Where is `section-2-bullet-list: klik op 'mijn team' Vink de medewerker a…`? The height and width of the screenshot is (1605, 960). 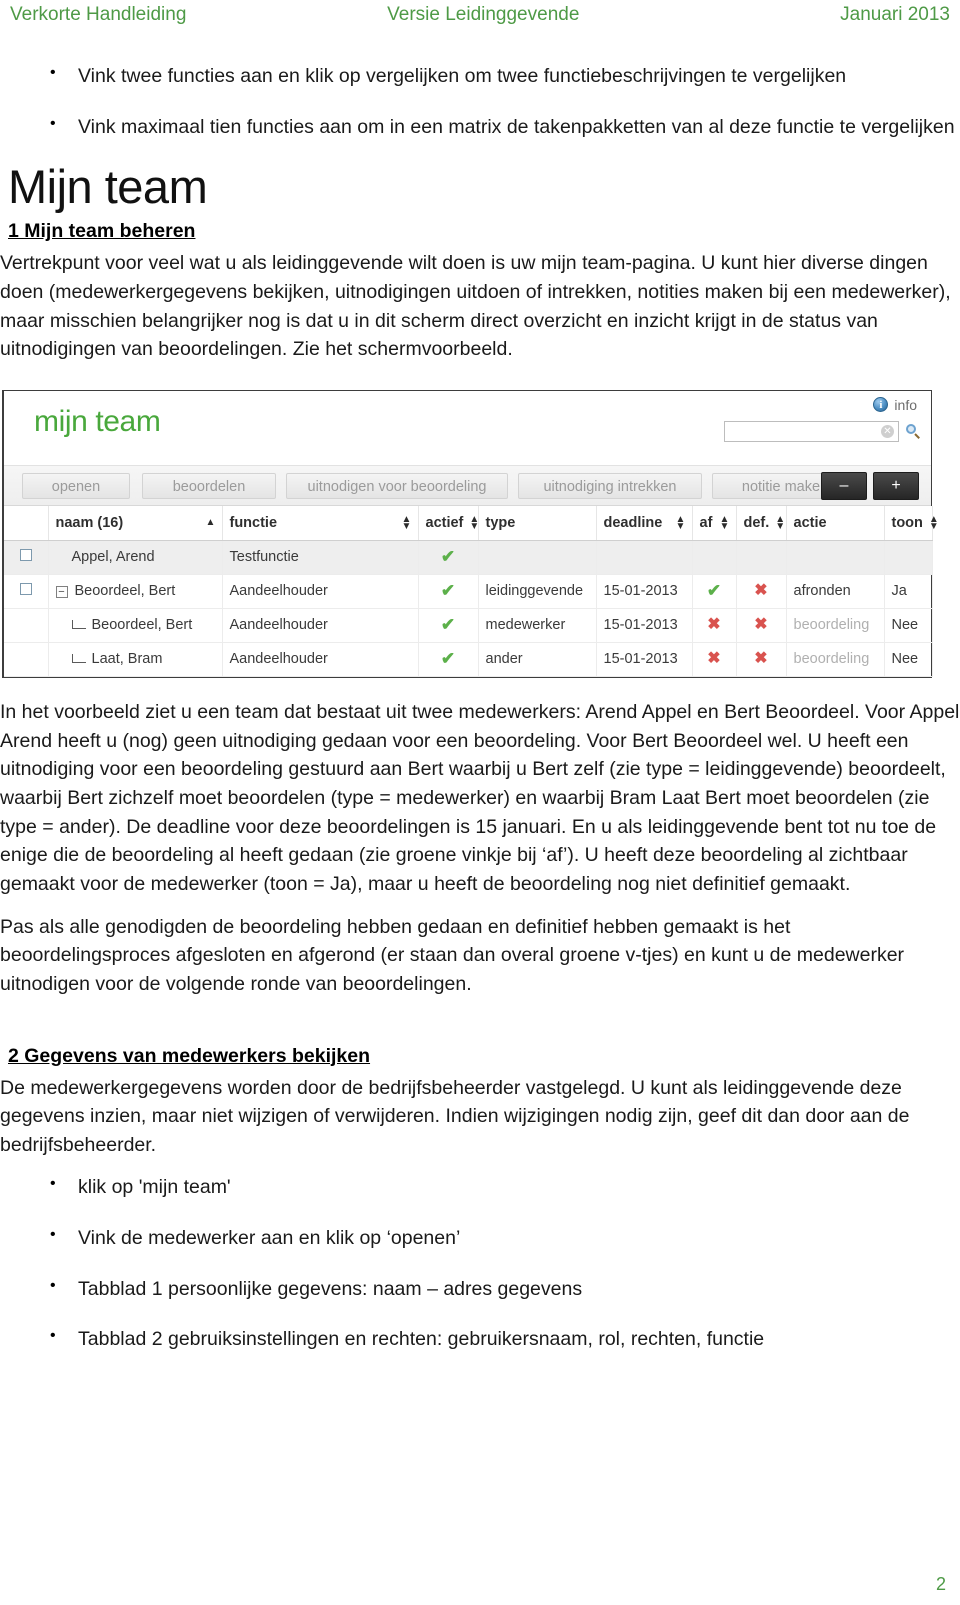 section-2-bullet-list: klik op 'mijn team' Vink de medewerker a… is located at coordinates (480, 1263).